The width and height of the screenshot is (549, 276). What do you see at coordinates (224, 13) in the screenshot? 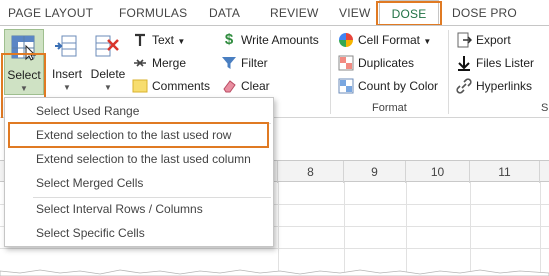
I see `tab-data: DATA` at bounding box center [224, 13].